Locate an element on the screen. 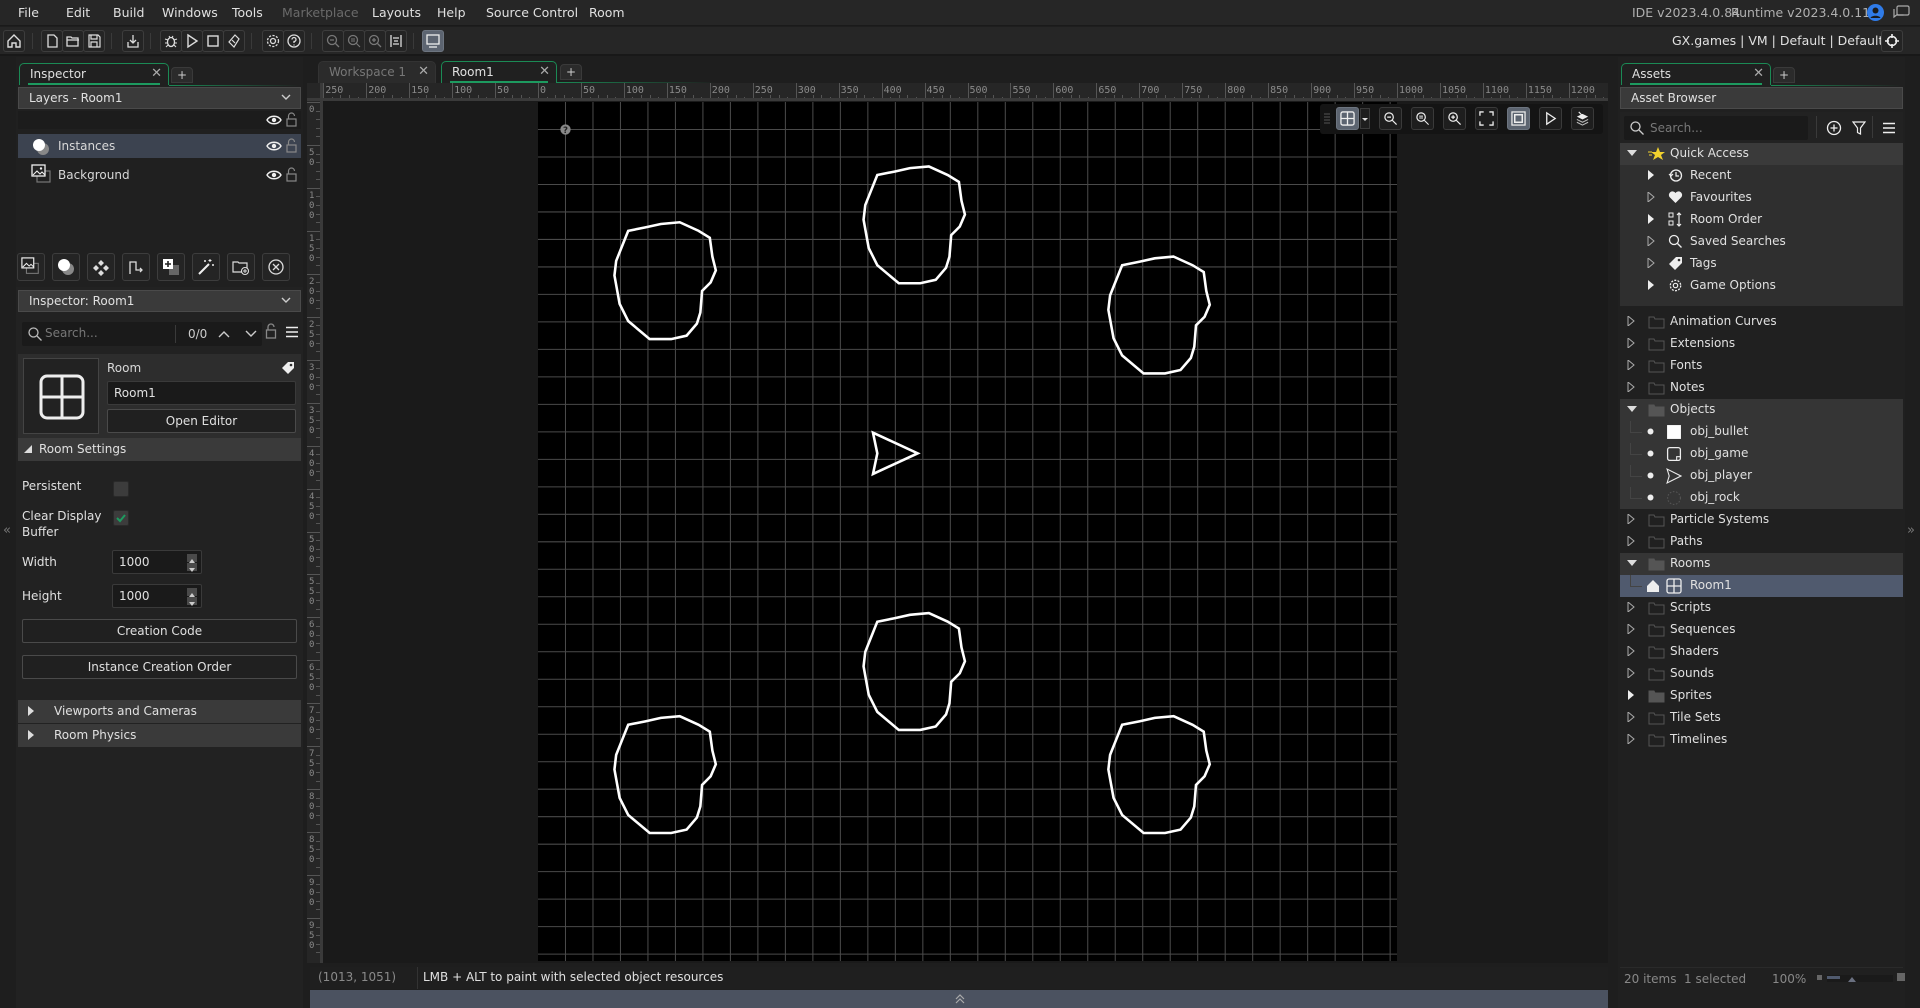 The image size is (1920, 1008). tab-room1: Room1 ✕ is located at coordinates (499, 72).